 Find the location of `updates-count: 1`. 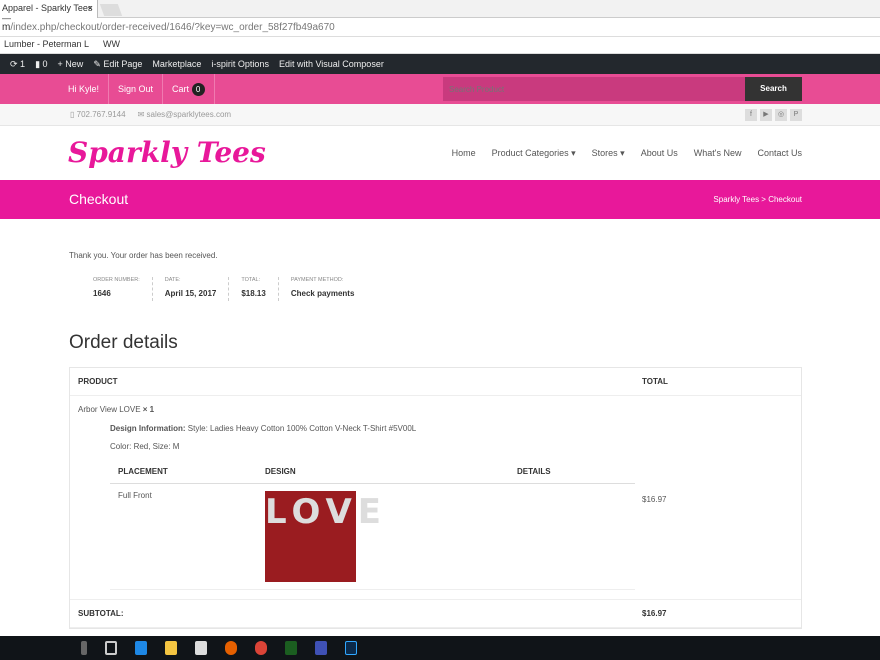

updates-count: 1 is located at coordinates (23, 63).